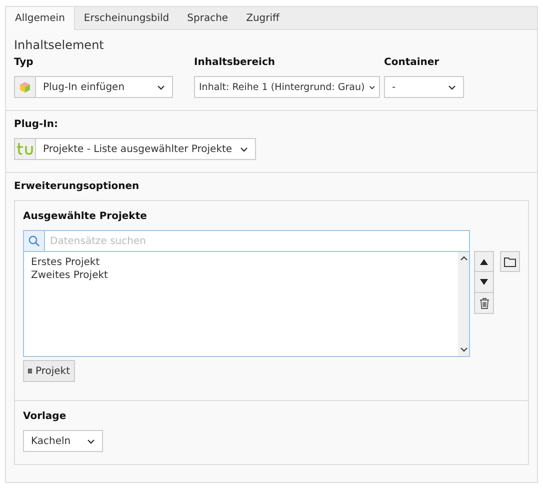 Image resolution: width=543 pixels, height=488 pixels. I want to click on search-field: Datensätze suchen, so click(257, 241).